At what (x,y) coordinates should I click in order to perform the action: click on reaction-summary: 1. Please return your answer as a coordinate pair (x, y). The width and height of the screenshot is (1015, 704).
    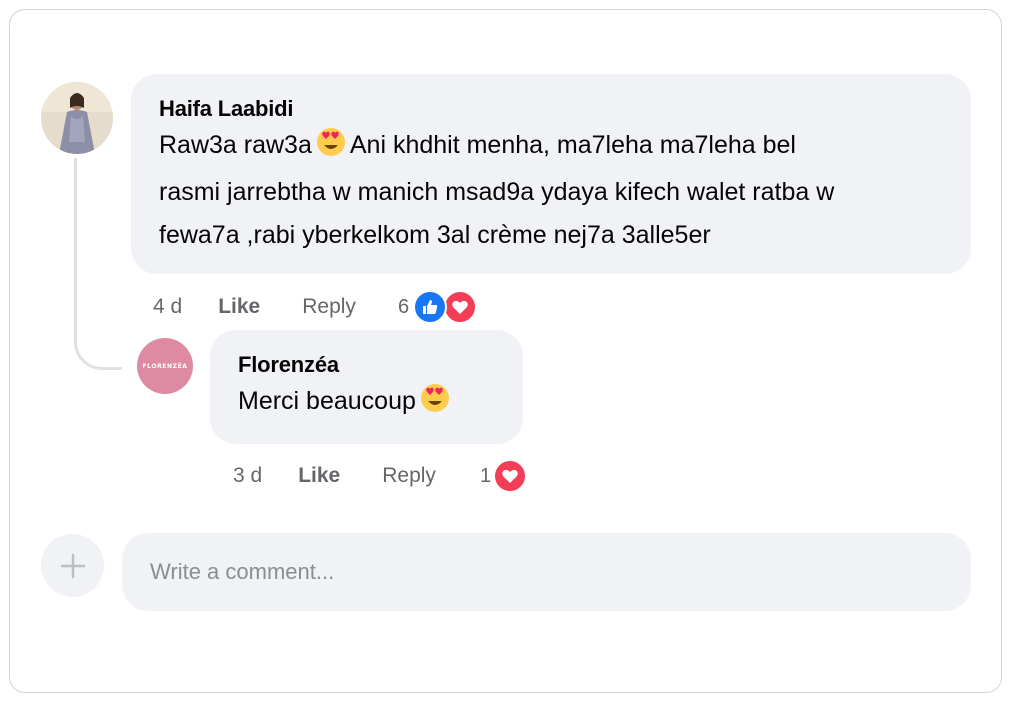
    Looking at the image, I should click on (503, 476).